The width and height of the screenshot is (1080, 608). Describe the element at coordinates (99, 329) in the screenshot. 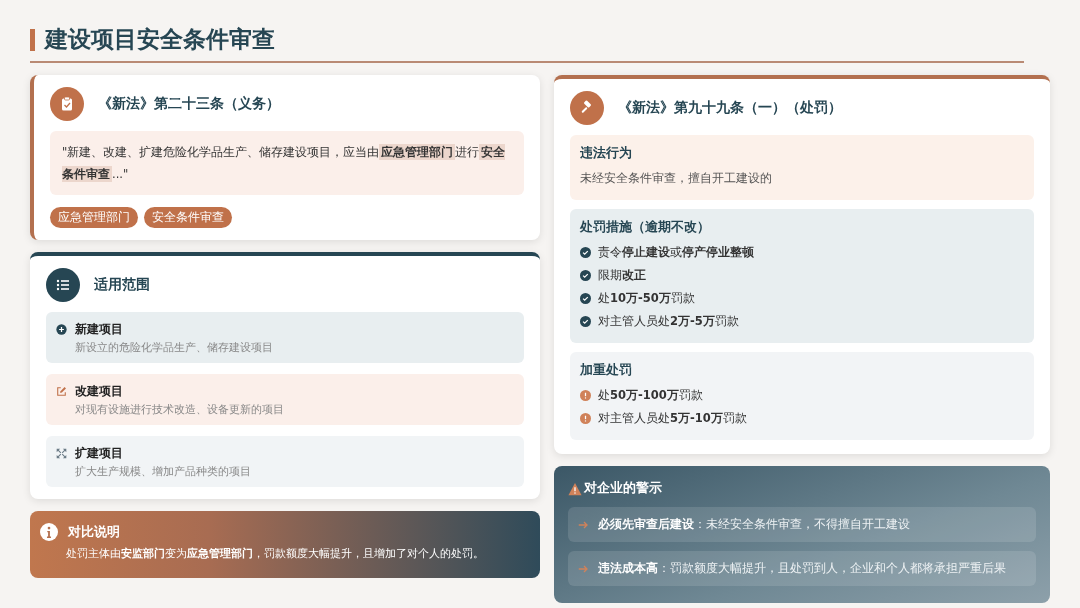

I see `item-title: 新建项目` at that location.